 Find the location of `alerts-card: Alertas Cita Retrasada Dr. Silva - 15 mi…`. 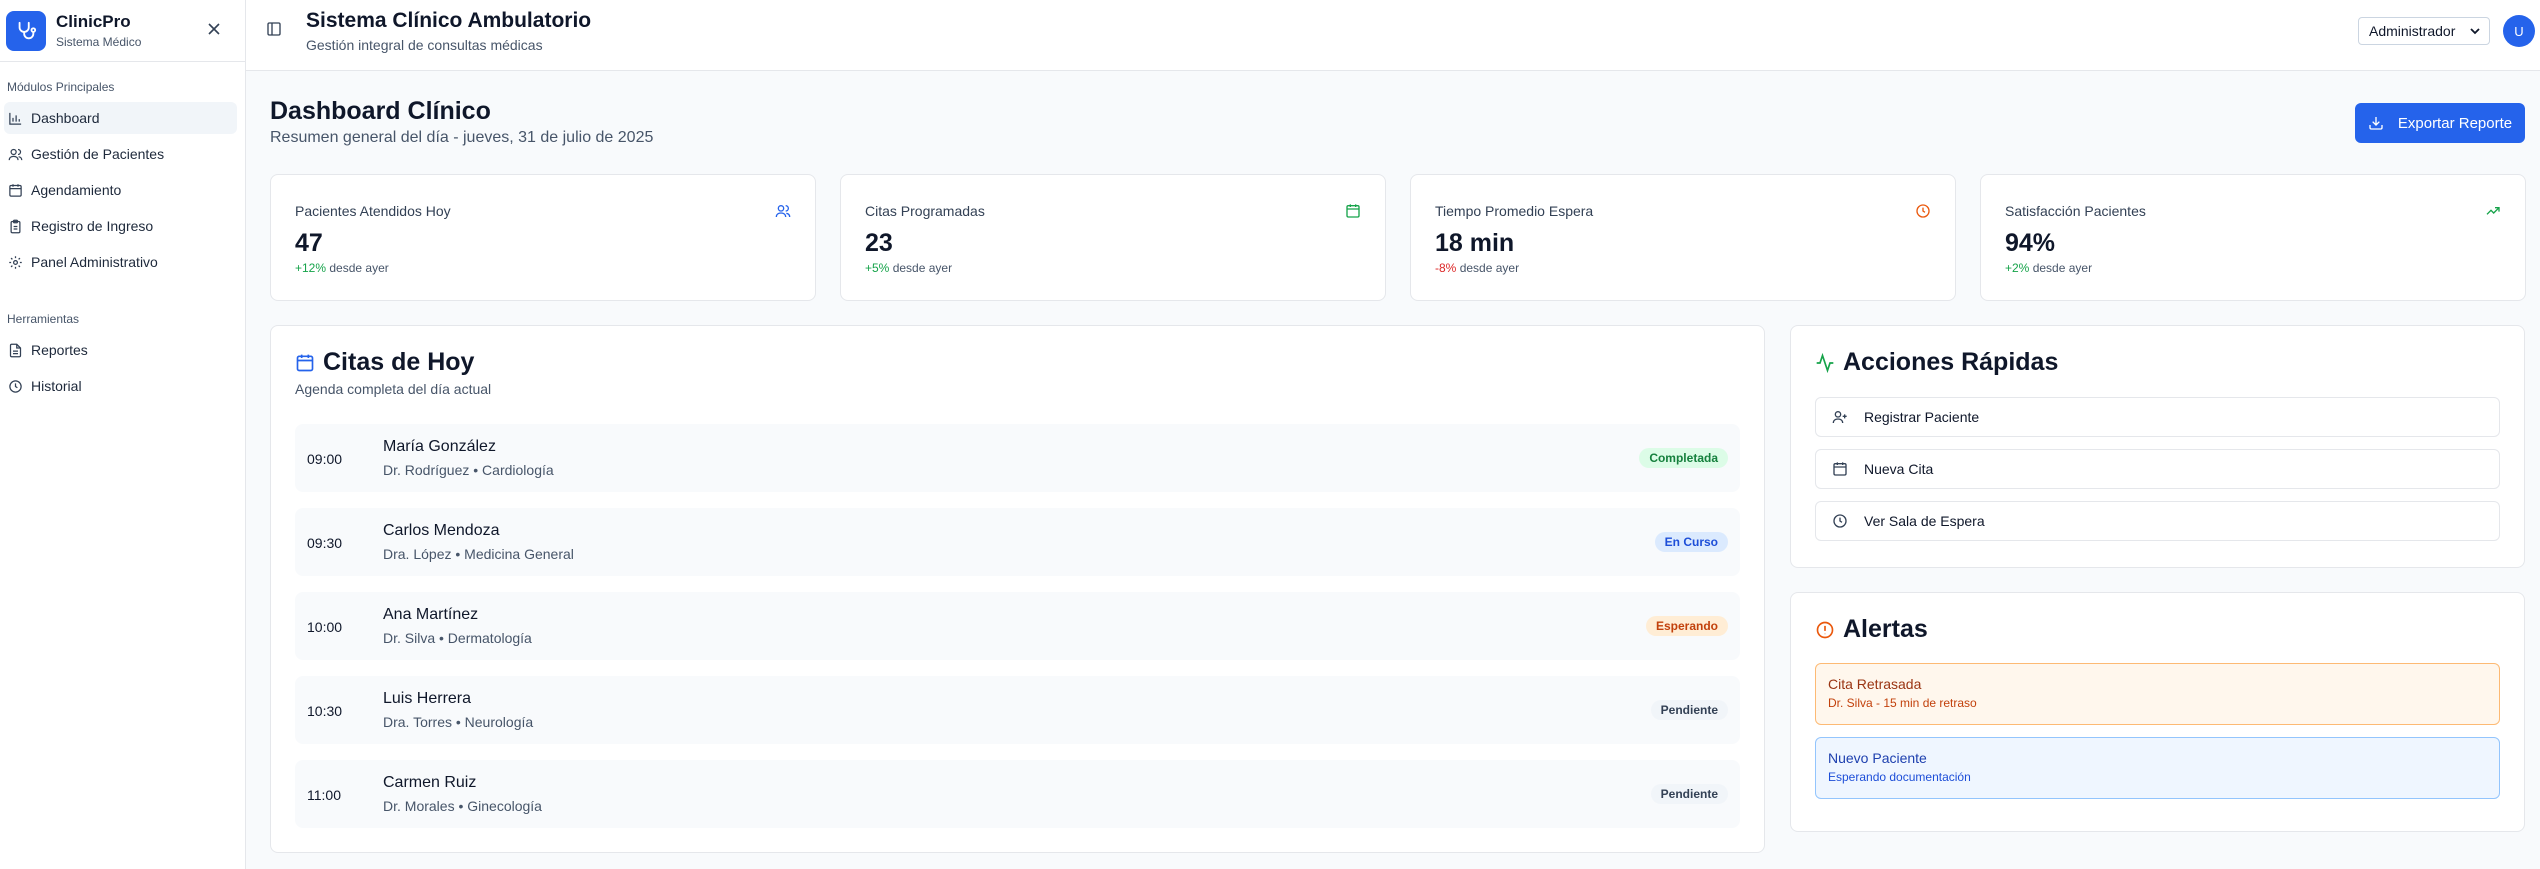

alerts-card: Alertas Cita Retrasada Dr. Silva - 15 mi… is located at coordinates (2157, 712).